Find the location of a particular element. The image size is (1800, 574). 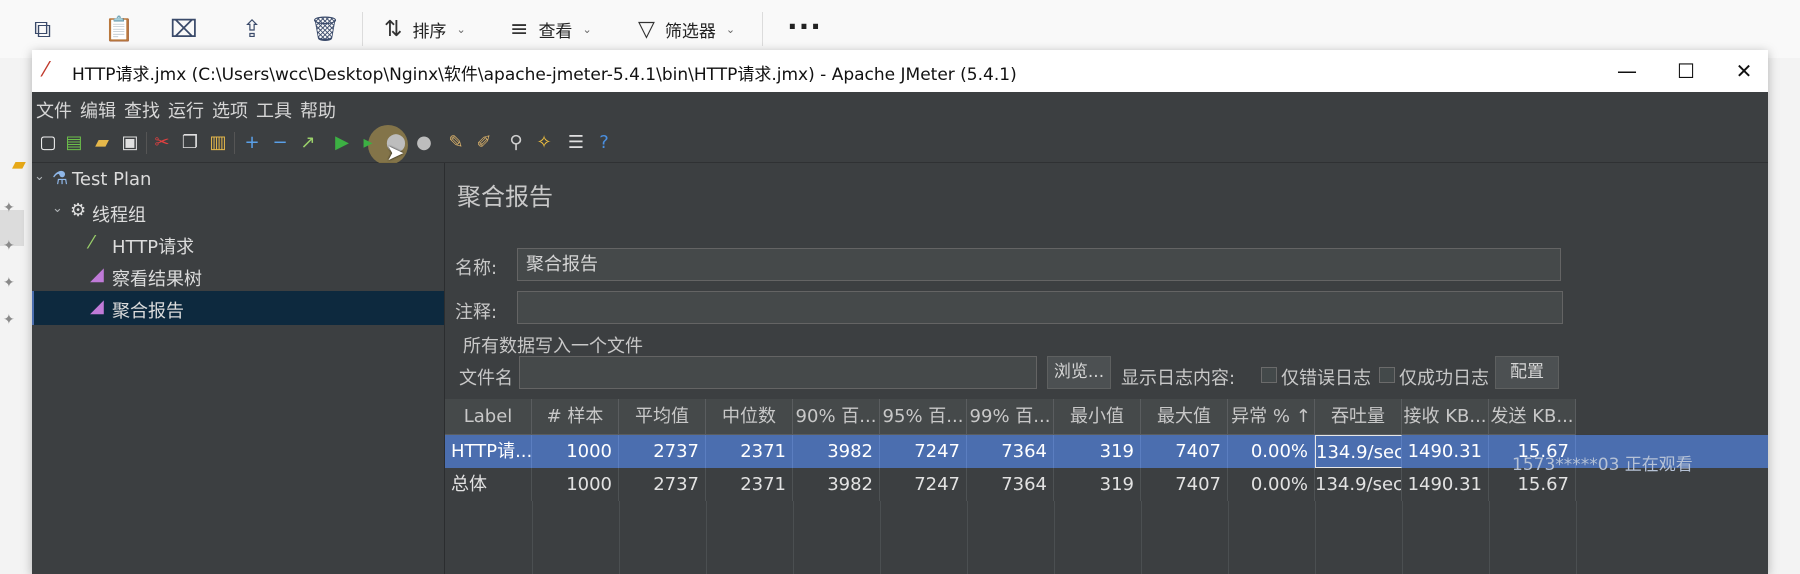

shutdown-icon: ● is located at coordinates (424, 143).